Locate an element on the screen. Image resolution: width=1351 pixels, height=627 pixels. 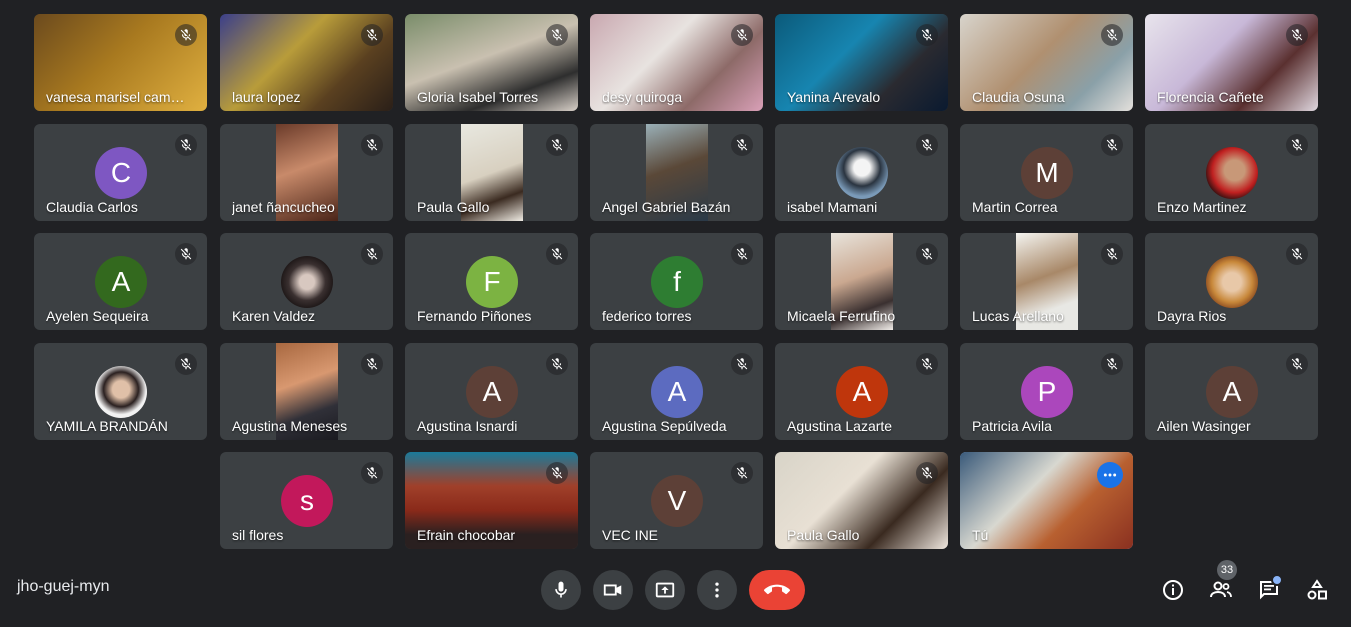
participant-tile: Dayra Rios is located at coordinates (1231, 281).